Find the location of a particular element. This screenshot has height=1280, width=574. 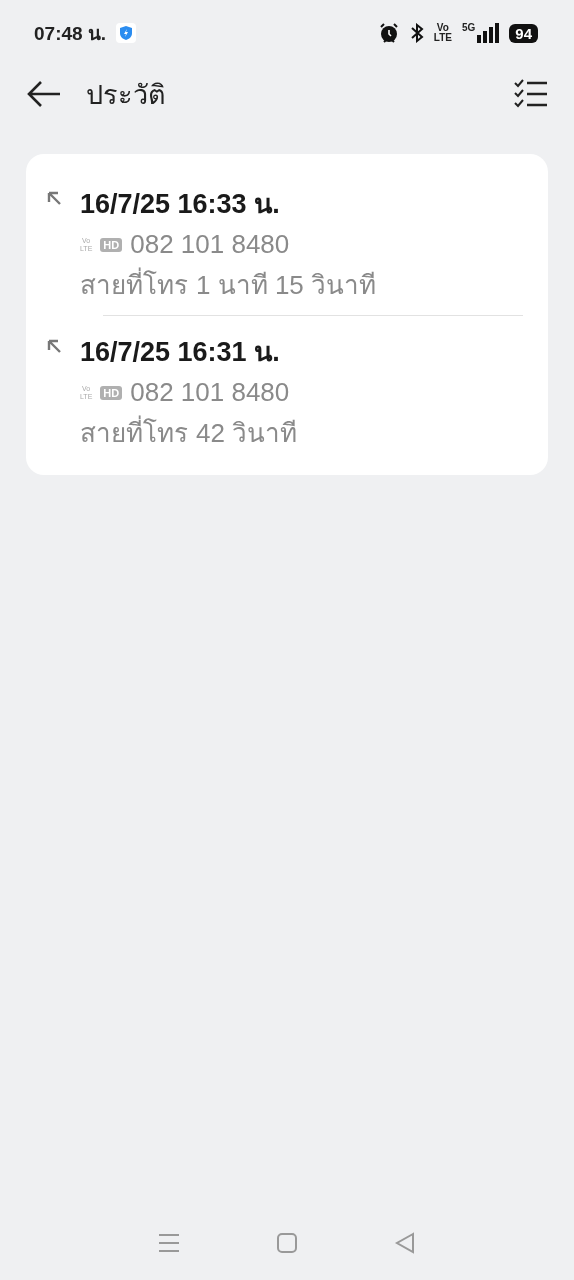

home-button is located at coordinates (287, 1243).